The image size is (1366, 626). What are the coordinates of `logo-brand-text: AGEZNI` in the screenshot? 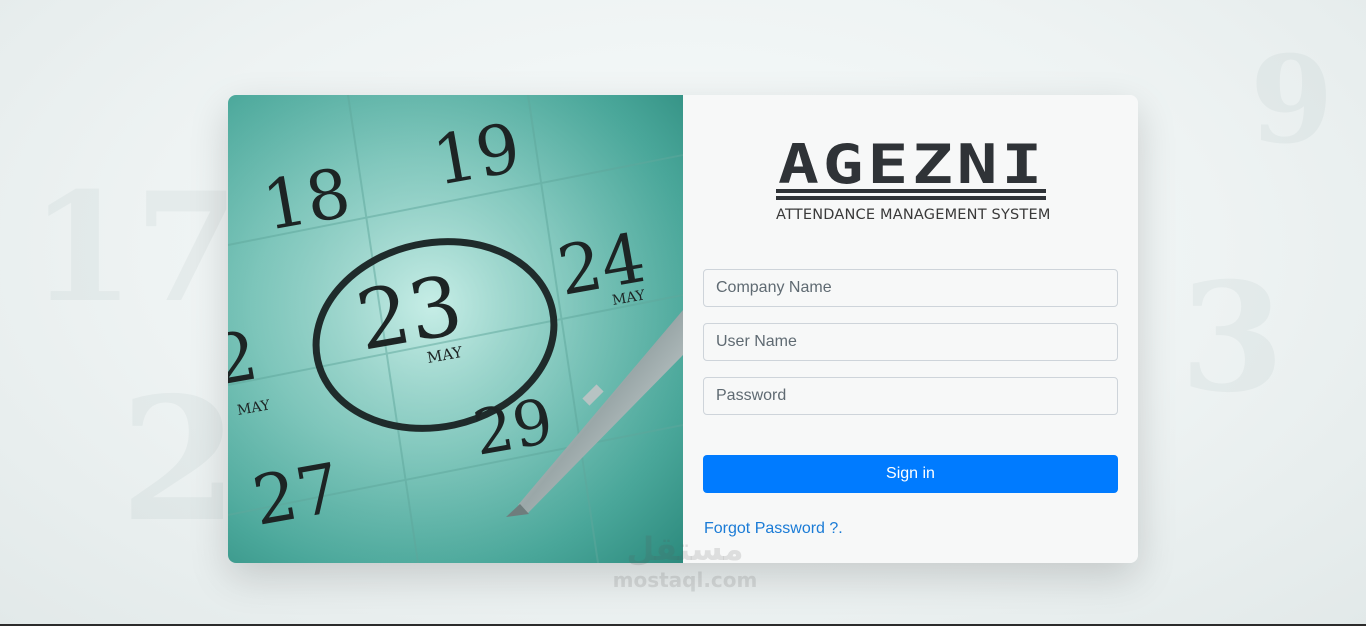 It's located at (912, 165).